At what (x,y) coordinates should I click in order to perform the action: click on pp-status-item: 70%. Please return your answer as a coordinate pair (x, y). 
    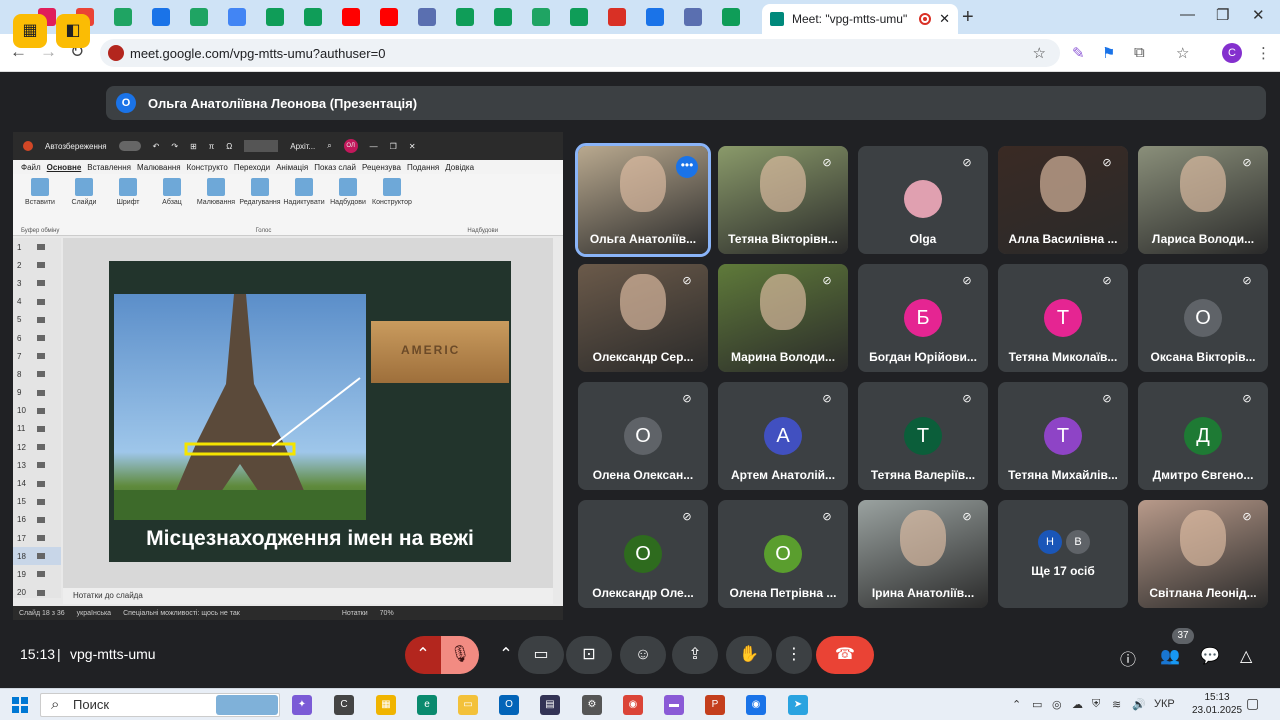
    Looking at the image, I should click on (387, 613).